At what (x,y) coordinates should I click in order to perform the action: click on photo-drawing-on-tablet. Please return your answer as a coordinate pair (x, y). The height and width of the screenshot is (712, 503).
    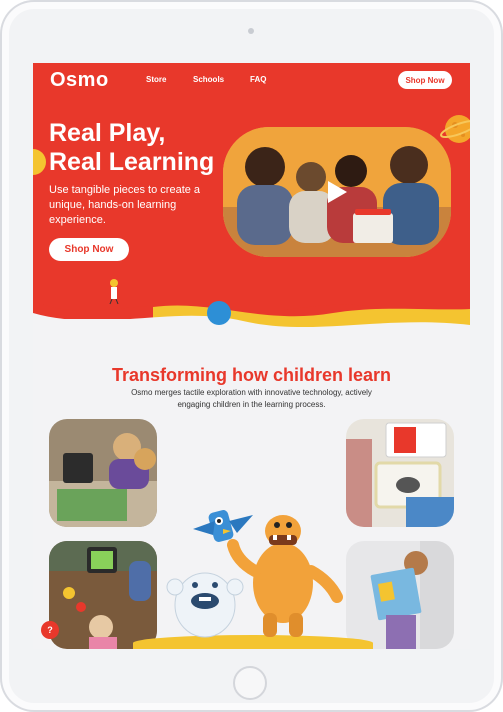
    Looking at the image, I should click on (400, 473).